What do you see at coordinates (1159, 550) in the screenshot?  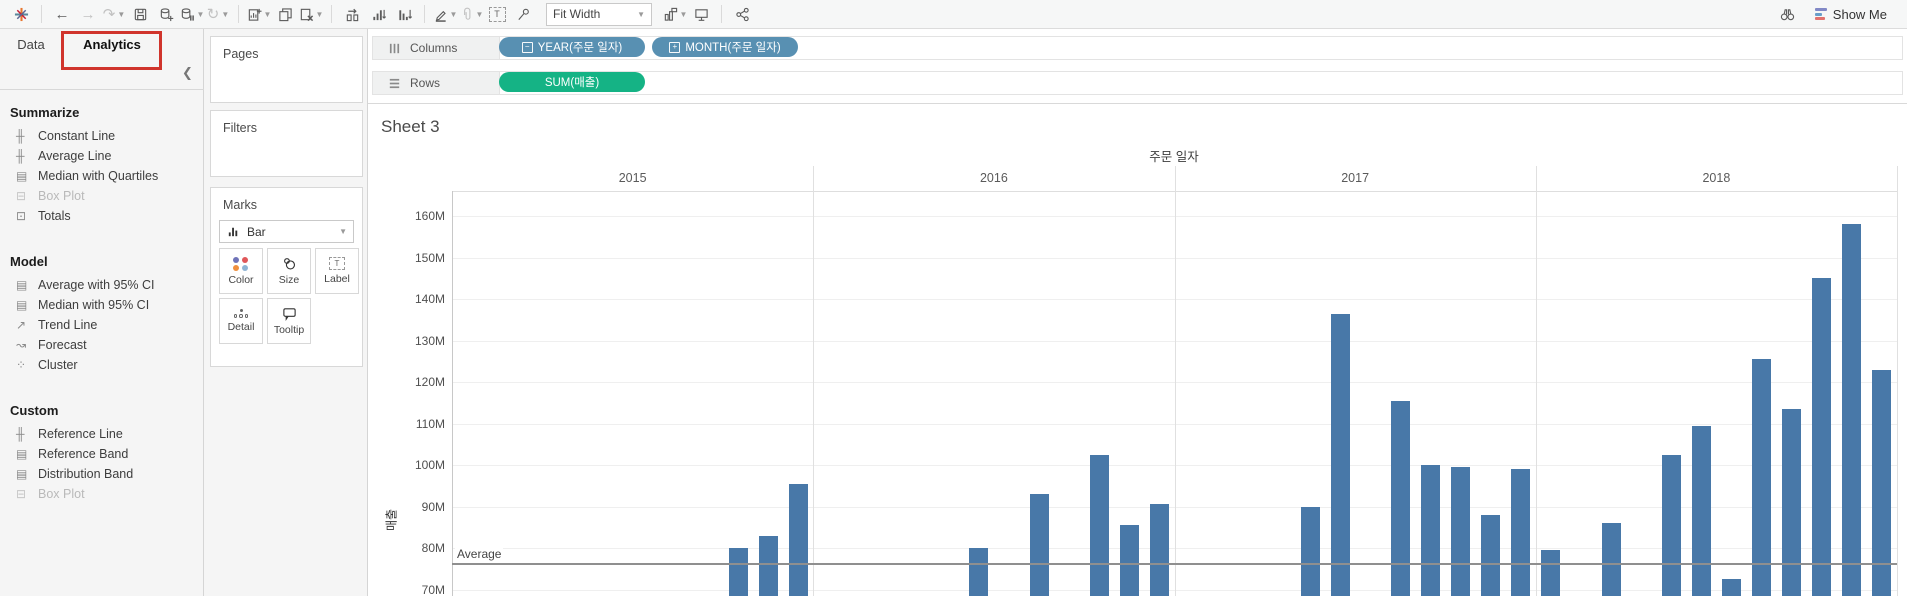 I see `bar-2016-m12` at bounding box center [1159, 550].